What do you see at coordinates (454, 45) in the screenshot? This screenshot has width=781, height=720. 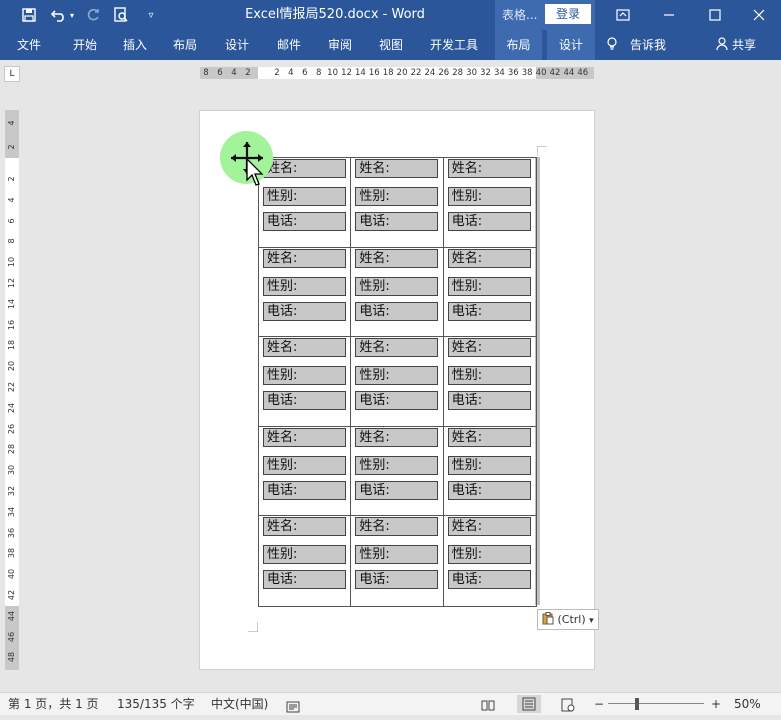 I see `tab-developer: 开发工具` at bounding box center [454, 45].